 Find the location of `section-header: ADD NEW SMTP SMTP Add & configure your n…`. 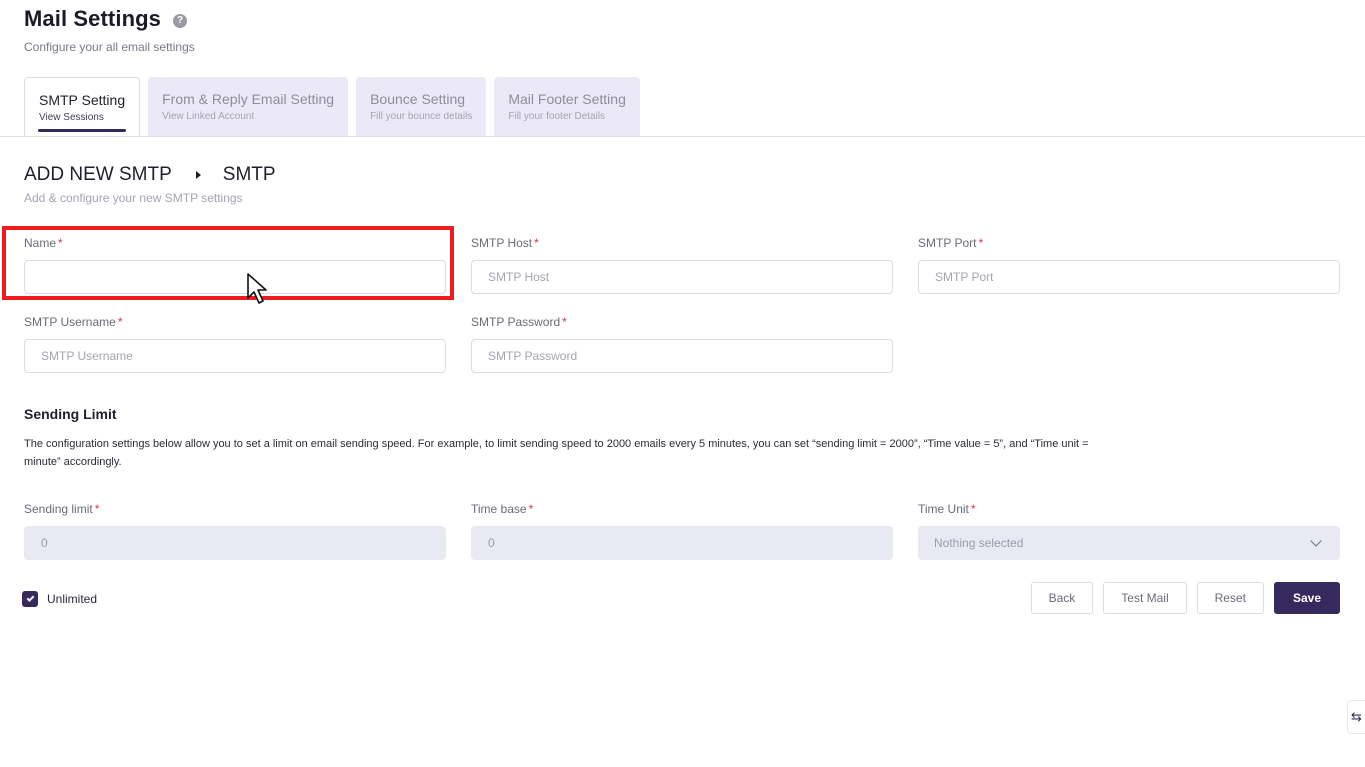

section-header: ADD NEW SMTP SMTP Add & configure your n… is located at coordinates (150, 184).